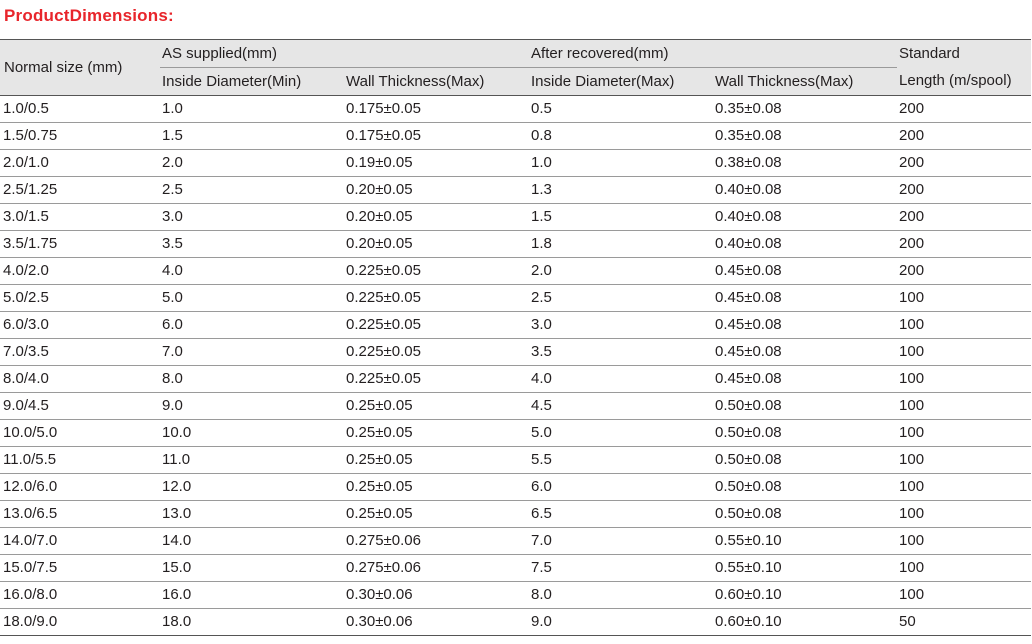 This screenshot has height=644, width=1032. What do you see at coordinates (621, 81) in the screenshot?
I see `header-ar-inside-diameter: Inside Diameter(Max)` at bounding box center [621, 81].